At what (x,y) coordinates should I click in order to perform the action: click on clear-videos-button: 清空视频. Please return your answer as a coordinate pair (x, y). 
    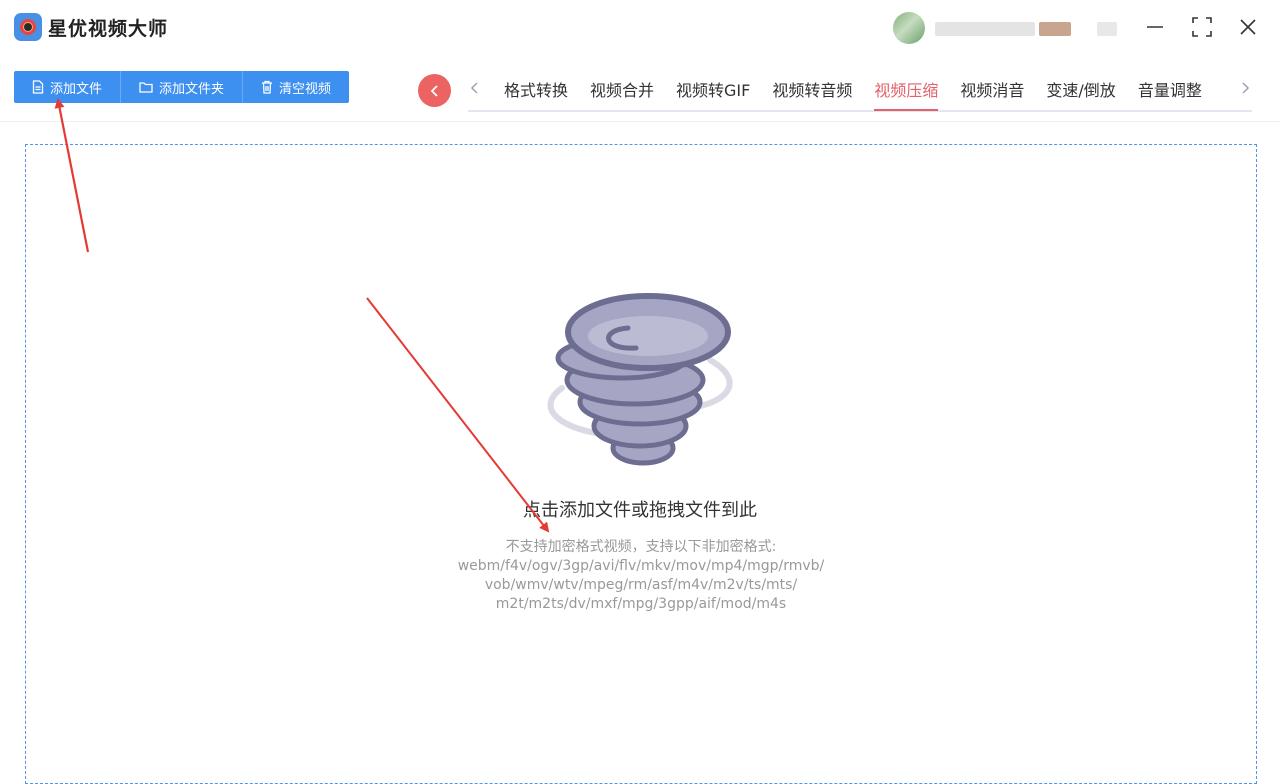
    Looking at the image, I should click on (296, 87).